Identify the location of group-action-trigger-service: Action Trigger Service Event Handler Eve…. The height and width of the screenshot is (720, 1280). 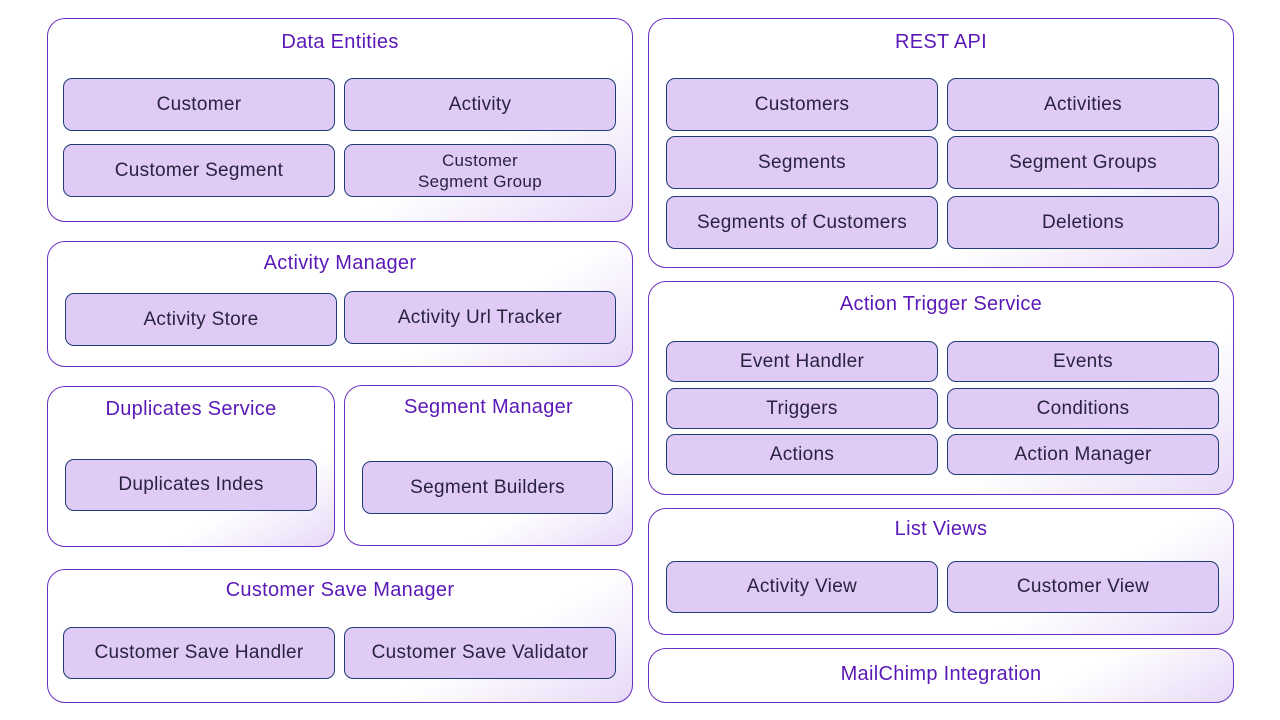
(941, 388).